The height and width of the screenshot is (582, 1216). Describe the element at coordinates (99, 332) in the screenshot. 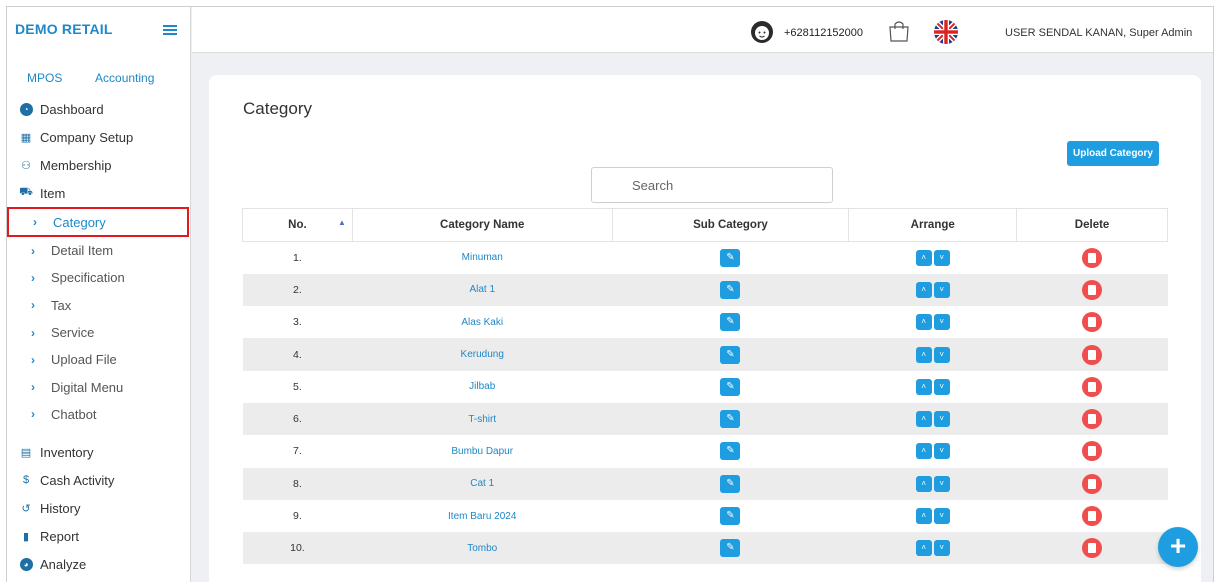

I see `sidebar-subitem-service: › Service` at that location.